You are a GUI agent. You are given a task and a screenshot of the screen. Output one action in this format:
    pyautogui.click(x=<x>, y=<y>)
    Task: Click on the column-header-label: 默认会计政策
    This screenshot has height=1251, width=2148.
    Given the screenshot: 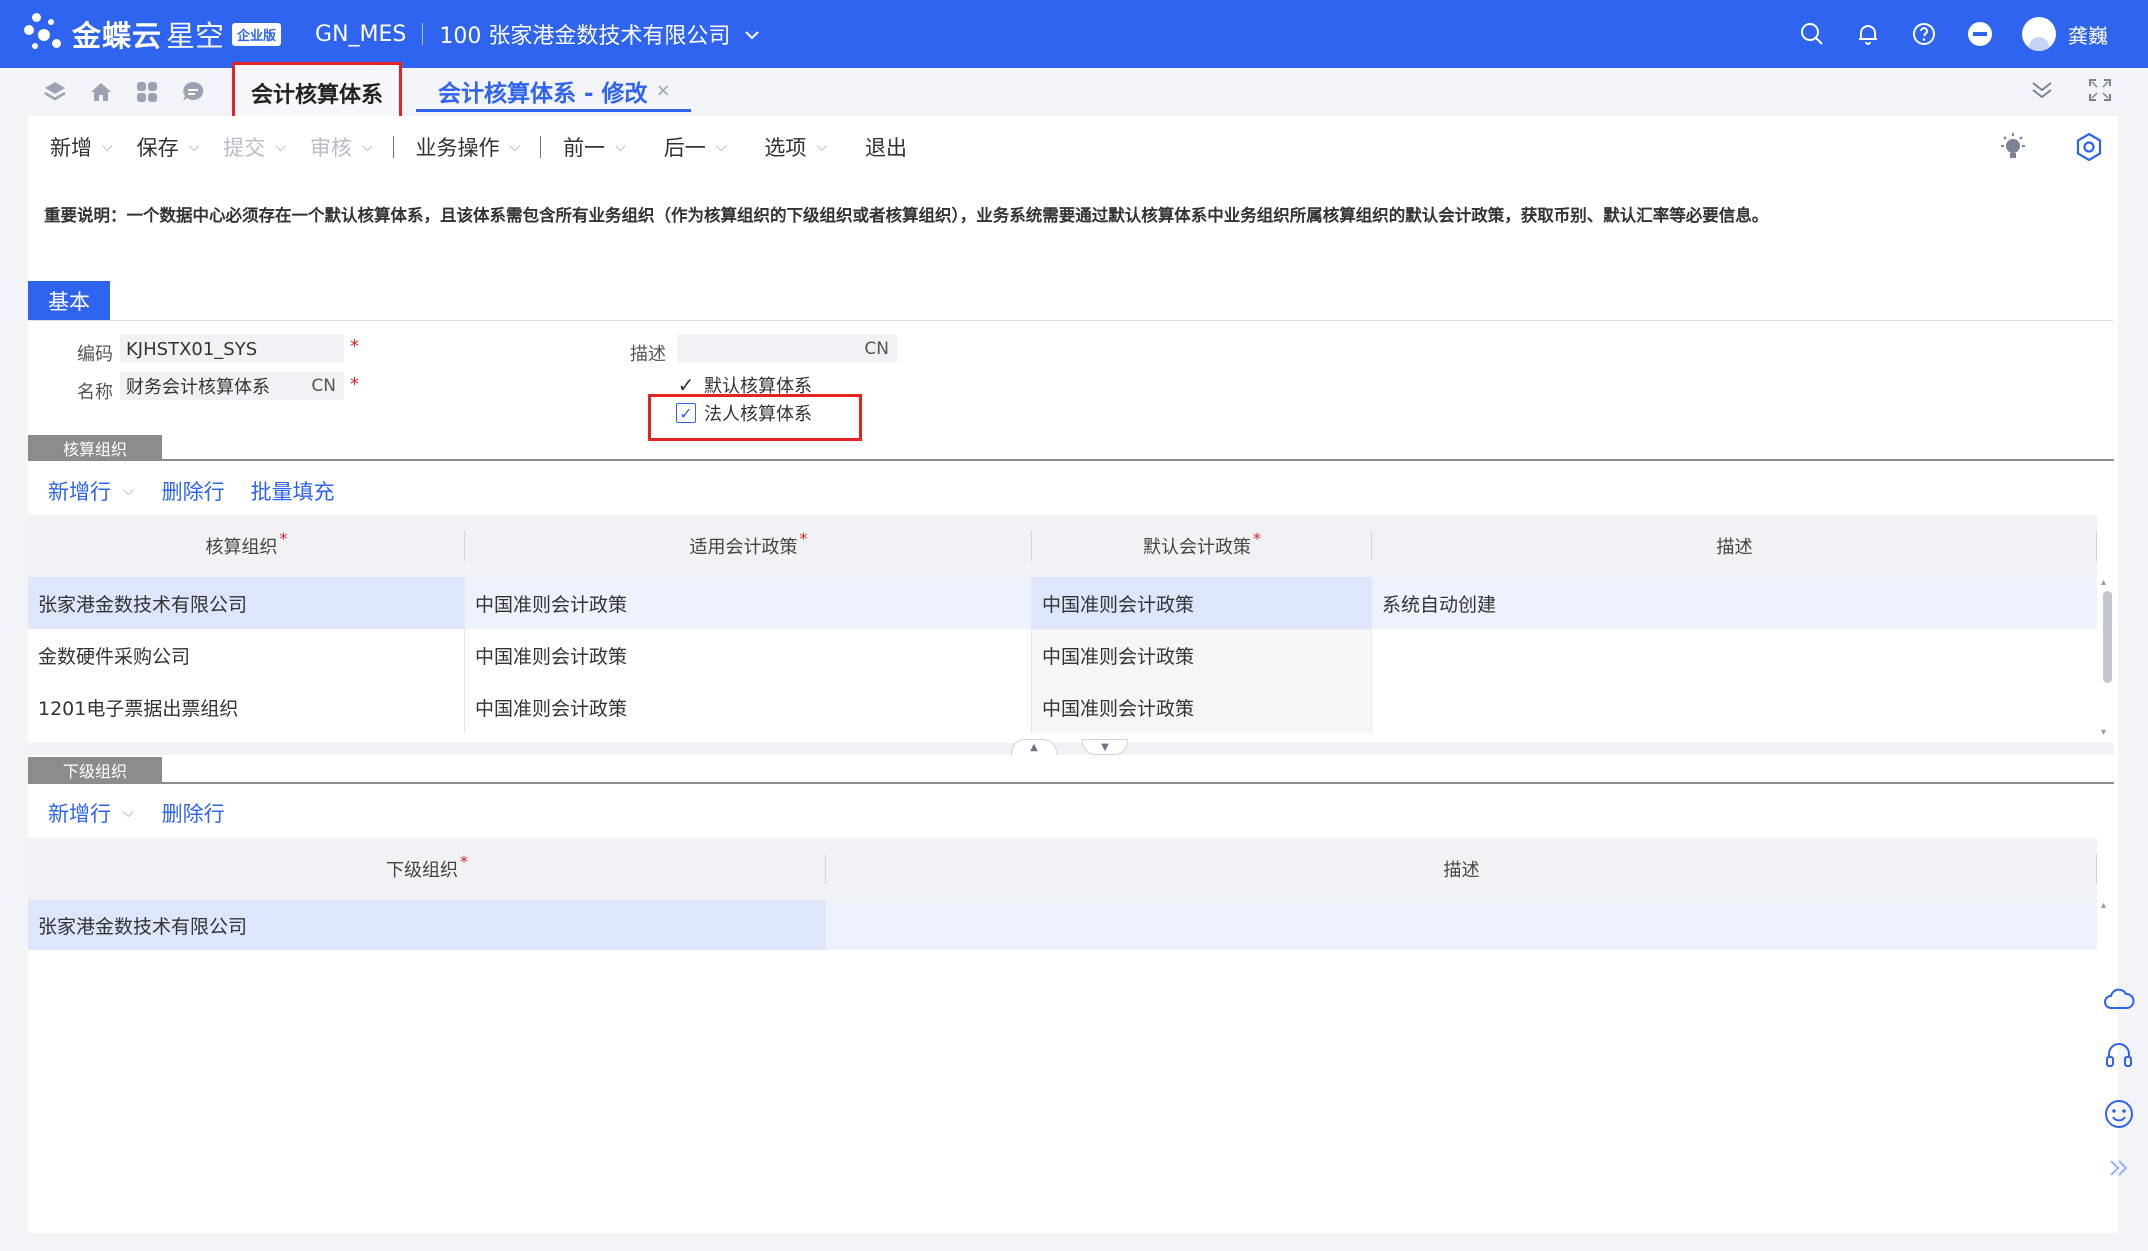 What is the action you would take?
    pyautogui.click(x=1197, y=547)
    